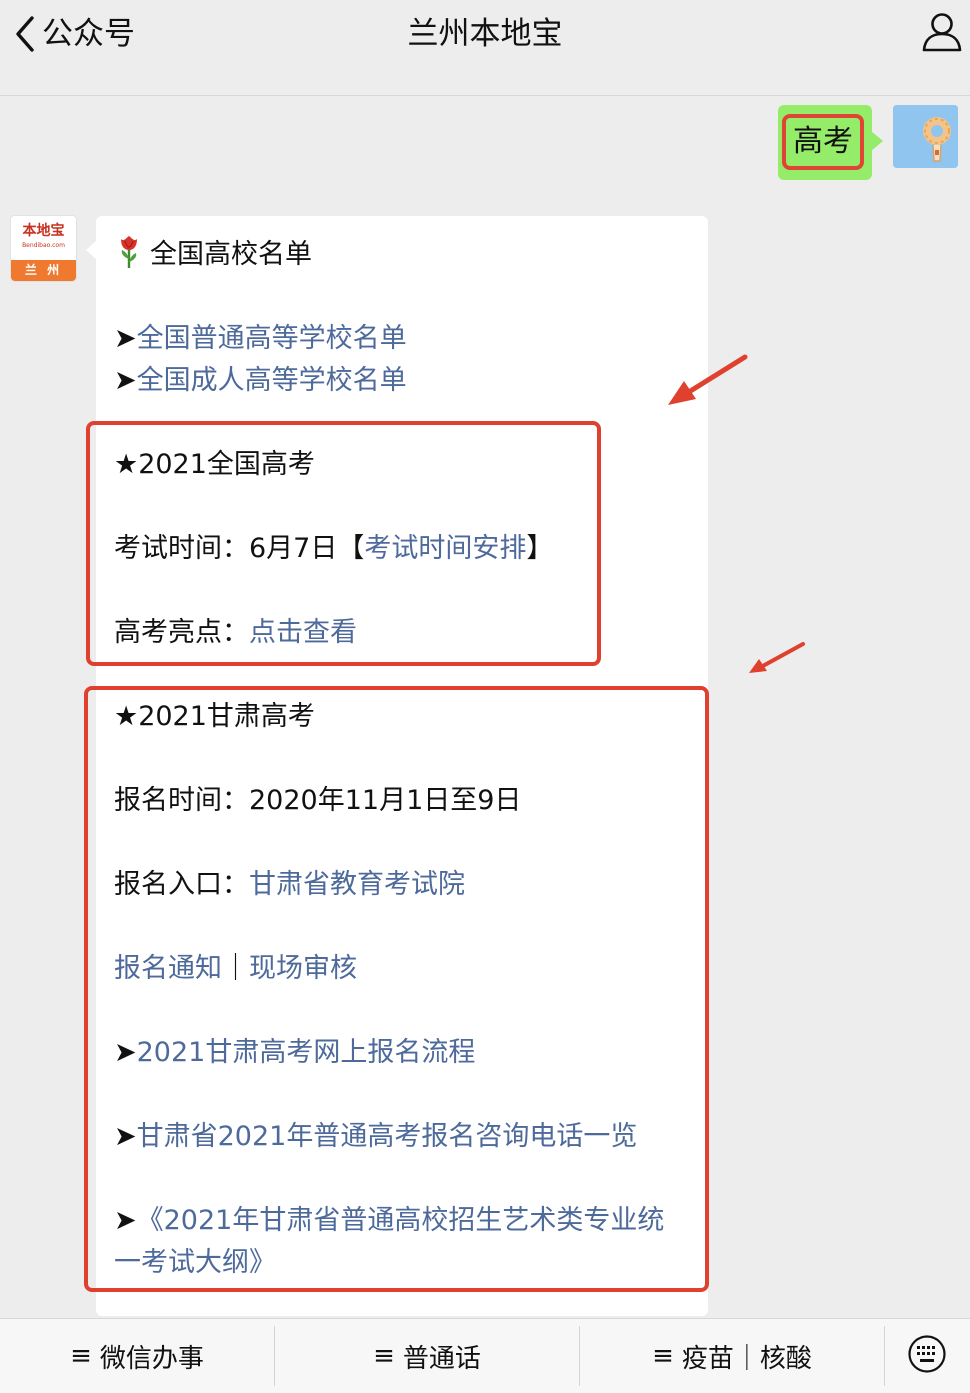 This screenshot has width=970, height=1393. What do you see at coordinates (777, 657) in the screenshot?
I see `annotation-arrow-icon` at bounding box center [777, 657].